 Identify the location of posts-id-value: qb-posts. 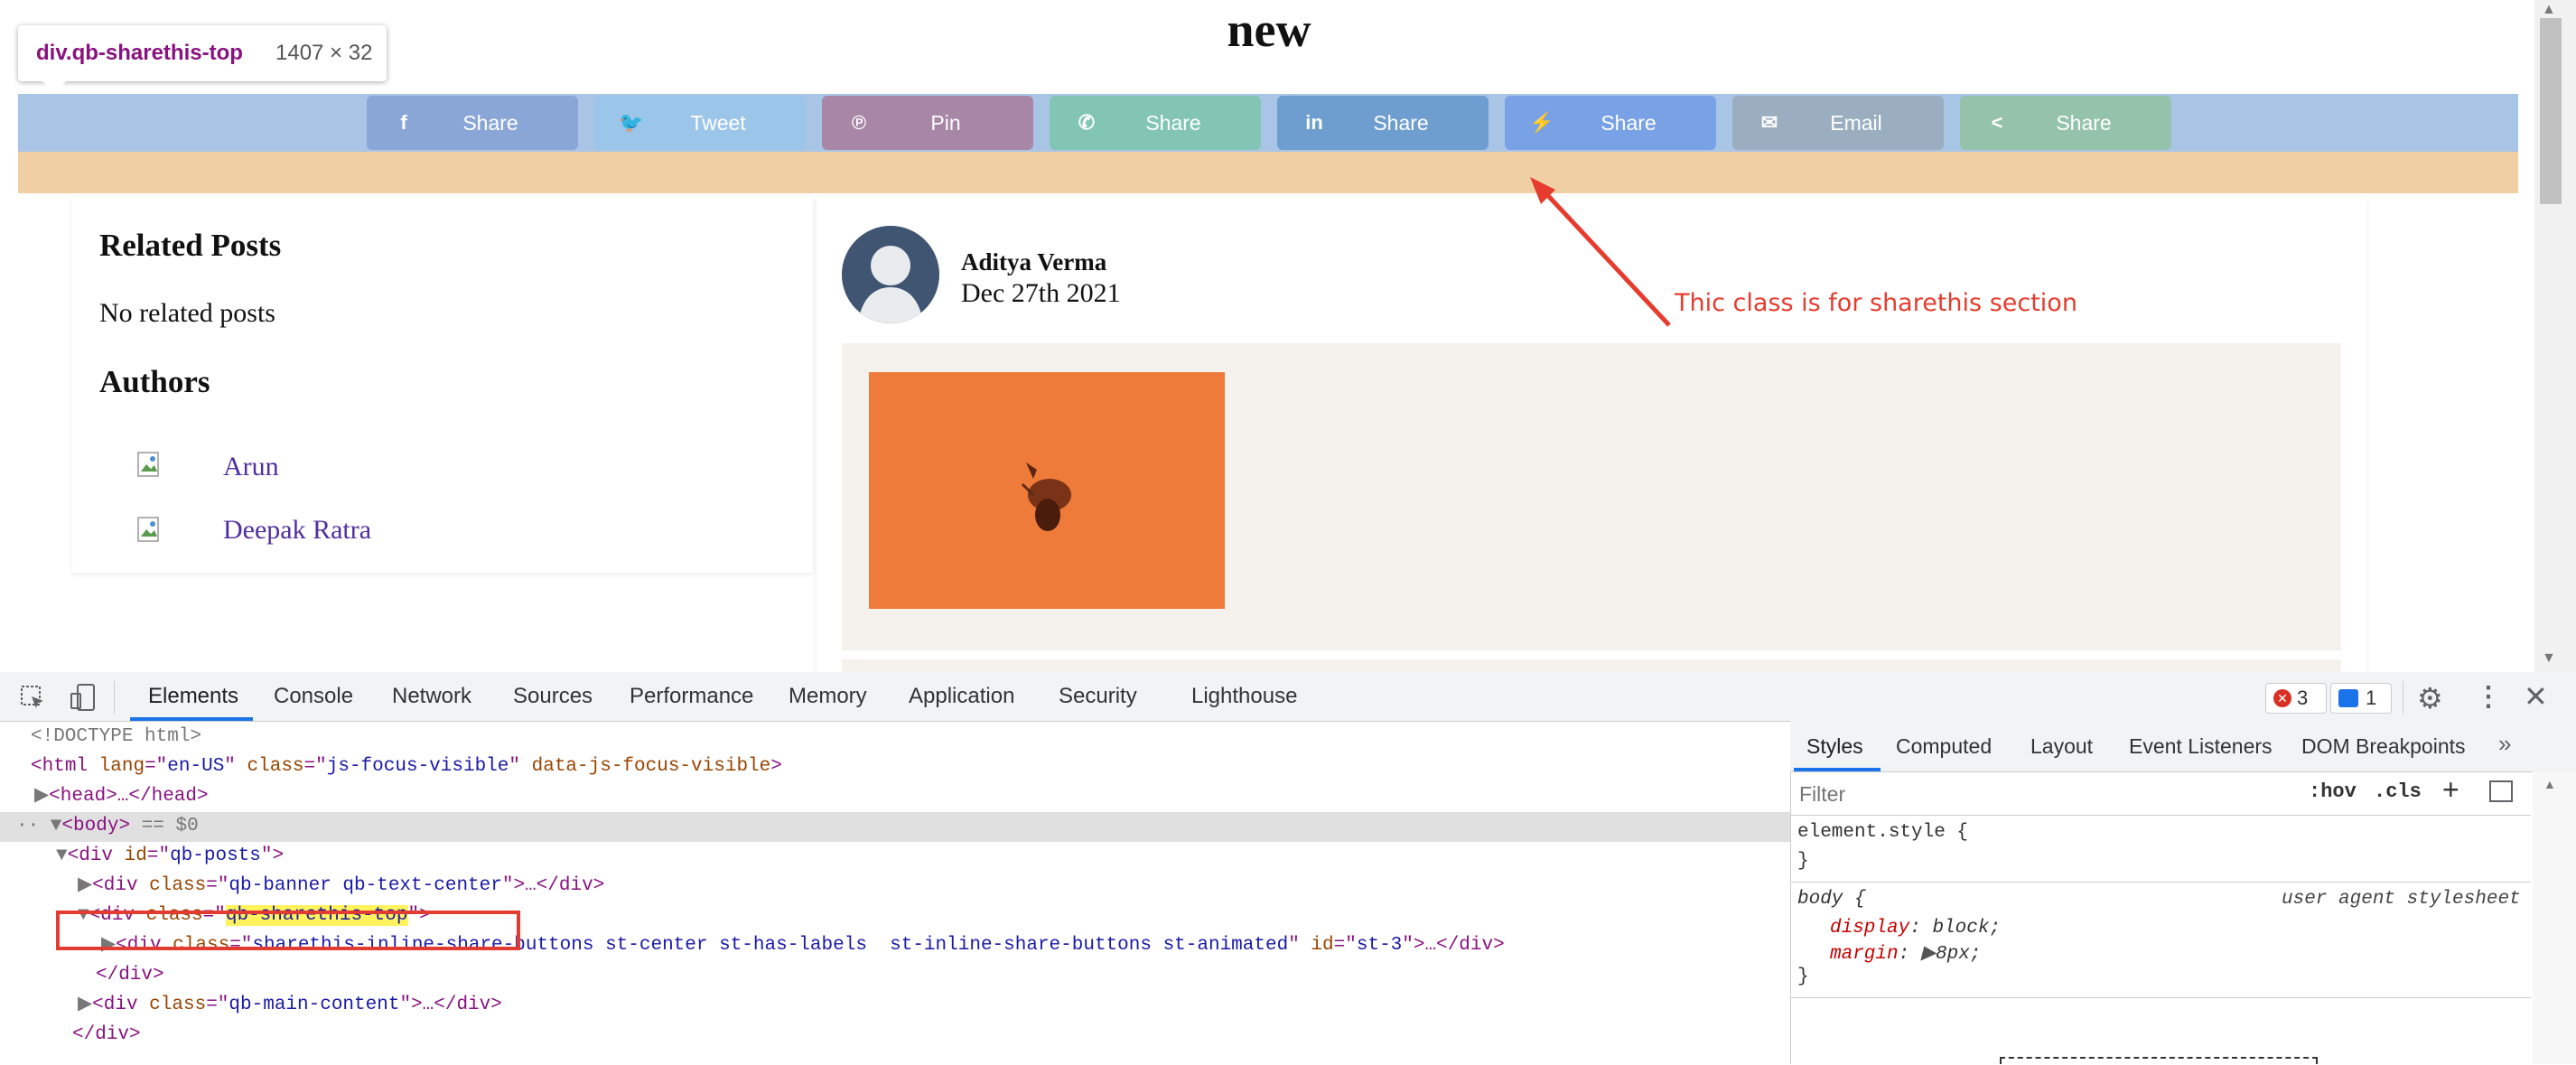
(215, 855).